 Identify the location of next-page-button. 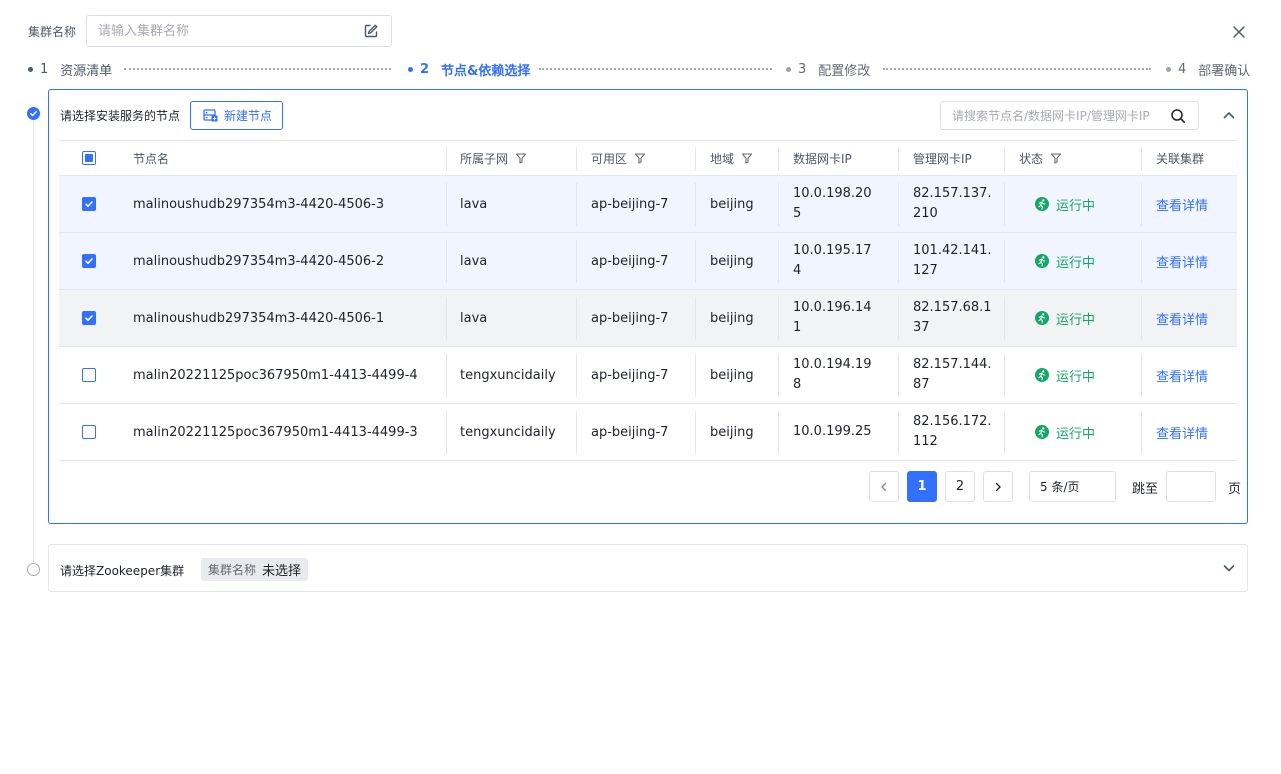
(998, 486).